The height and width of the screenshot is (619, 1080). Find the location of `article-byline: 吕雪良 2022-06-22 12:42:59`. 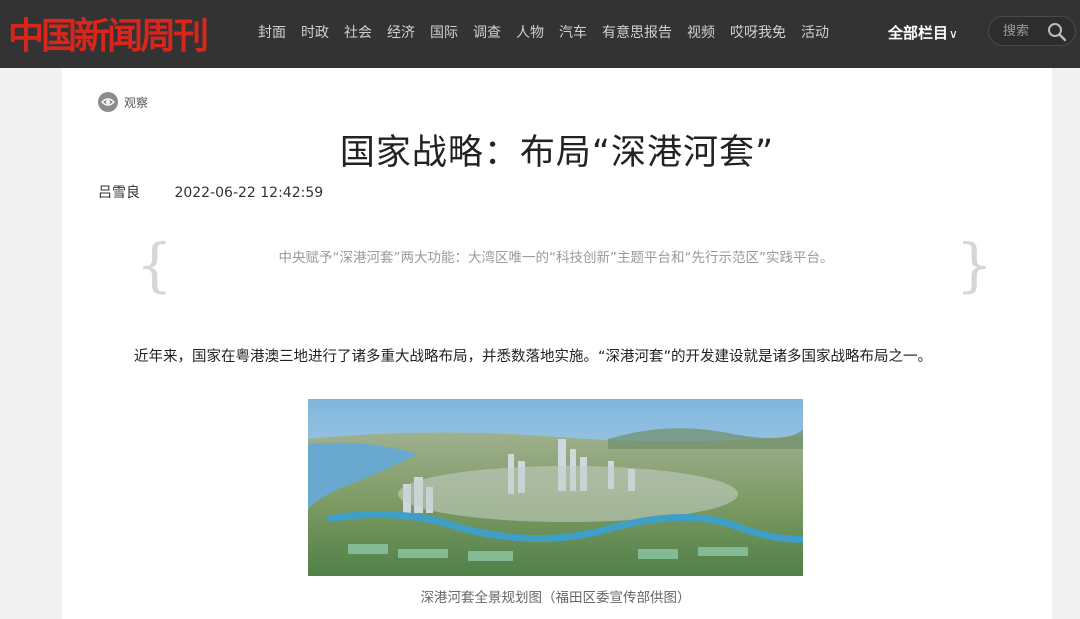

article-byline: 吕雪良 2022-06-22 12:42:59 is located at coordinates (210, 192).